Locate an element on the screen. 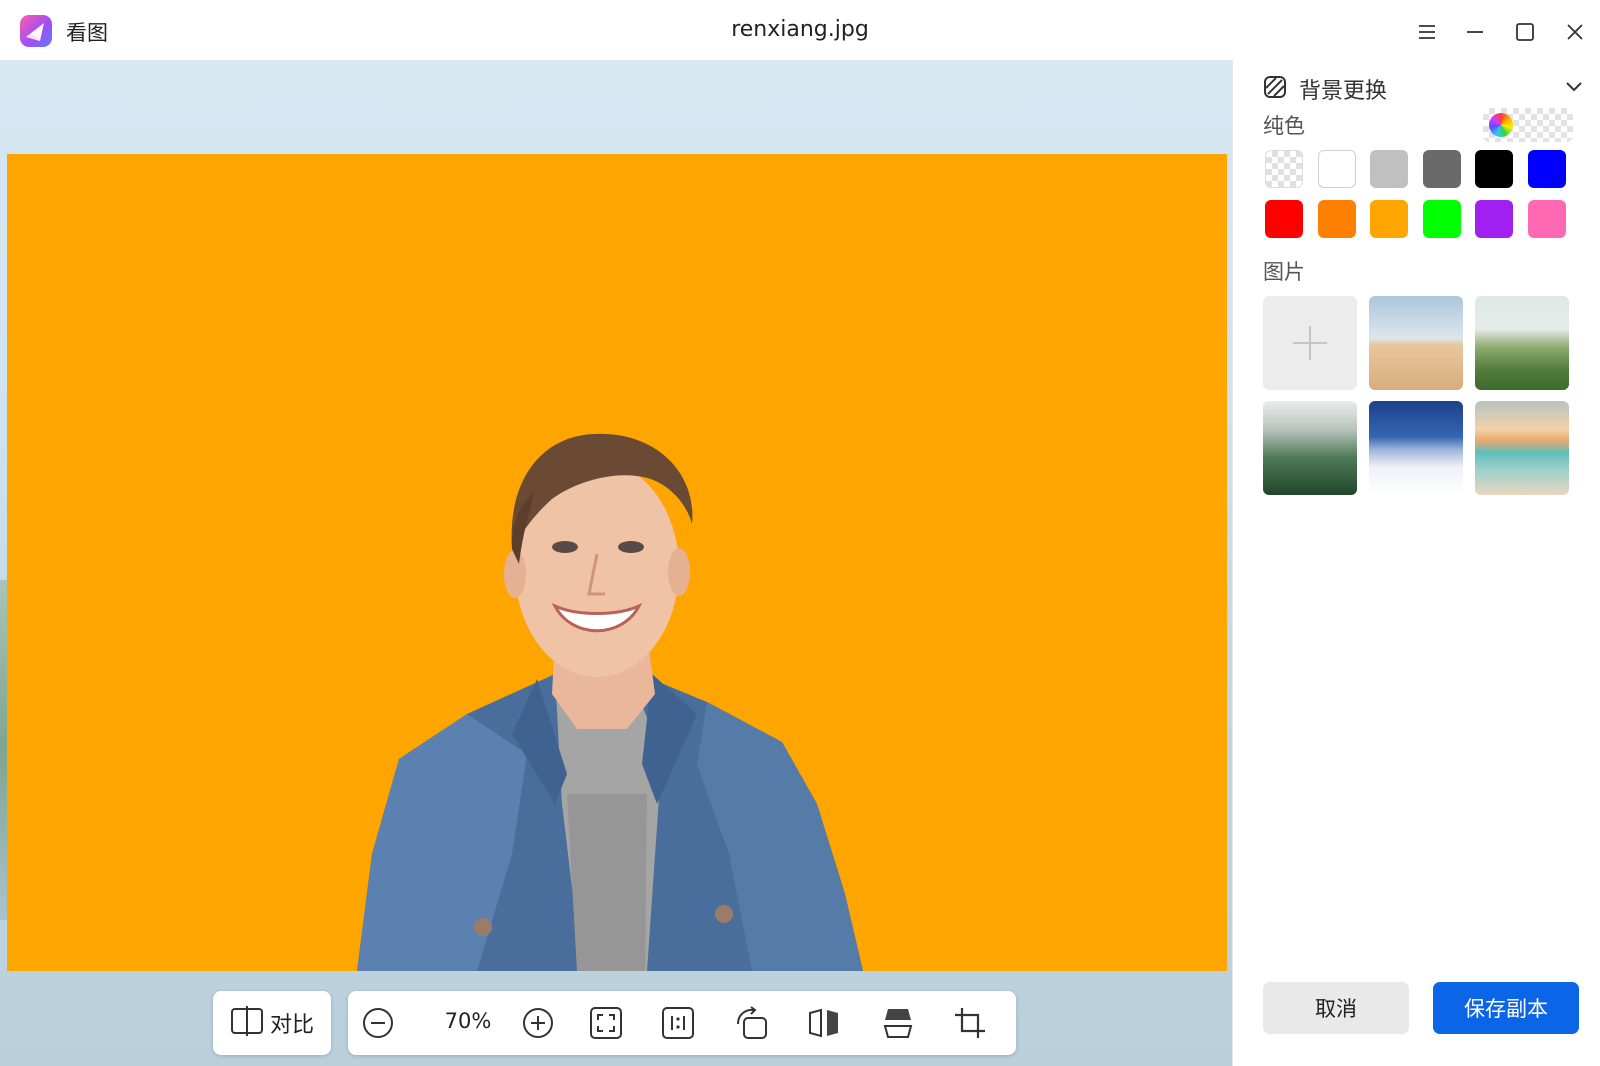  menu-icon is located at coordinates (1427, 32).